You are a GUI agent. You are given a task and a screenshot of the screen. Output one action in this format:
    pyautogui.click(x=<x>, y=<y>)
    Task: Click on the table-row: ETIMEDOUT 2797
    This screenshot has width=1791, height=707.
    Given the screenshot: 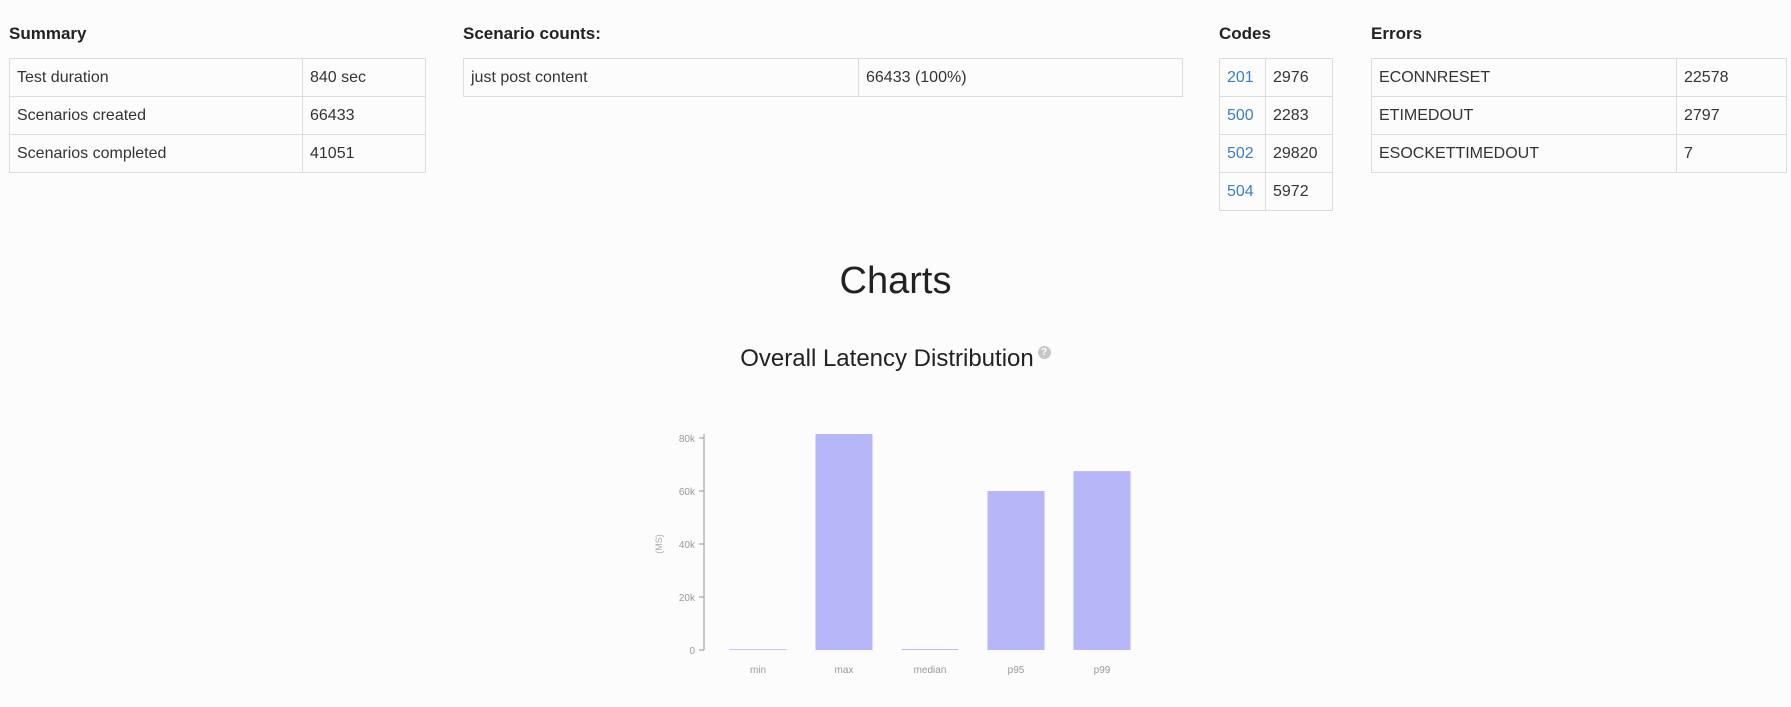 What is the action you would take?
    pyautogui.click(x=1579, y=115)
    